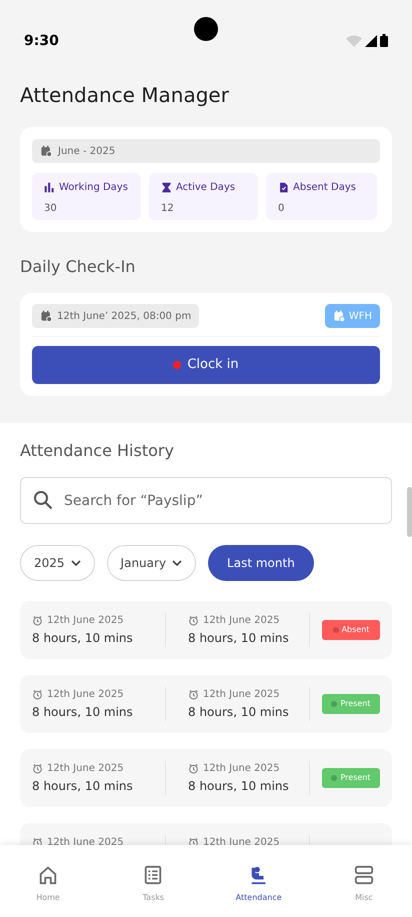 The width and height of the screenshot is (412, 917). What do you see at coordinates (206, 365) in the screenshot?
I see `clock-in-button: Clock in` at bounding box center [206, 365].